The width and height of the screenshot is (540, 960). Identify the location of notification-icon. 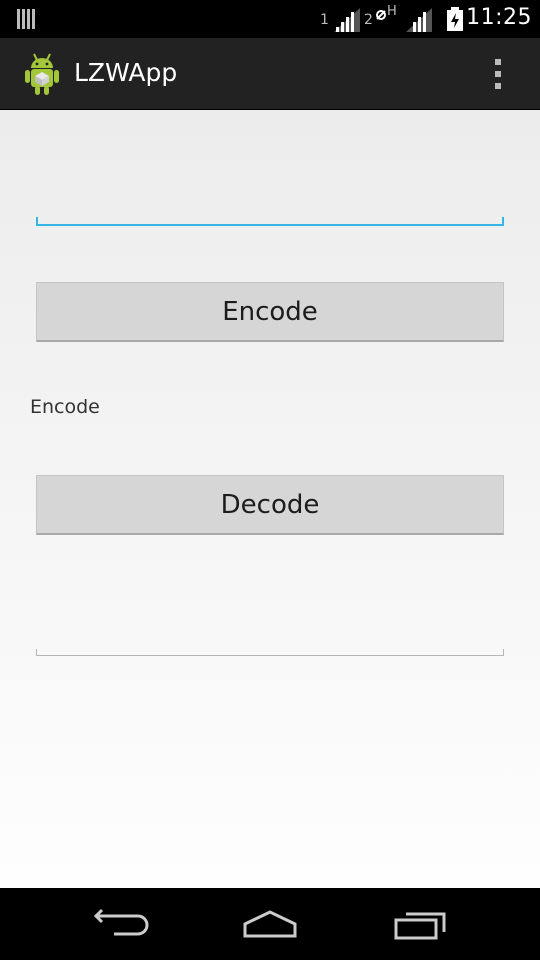
(26, 19).